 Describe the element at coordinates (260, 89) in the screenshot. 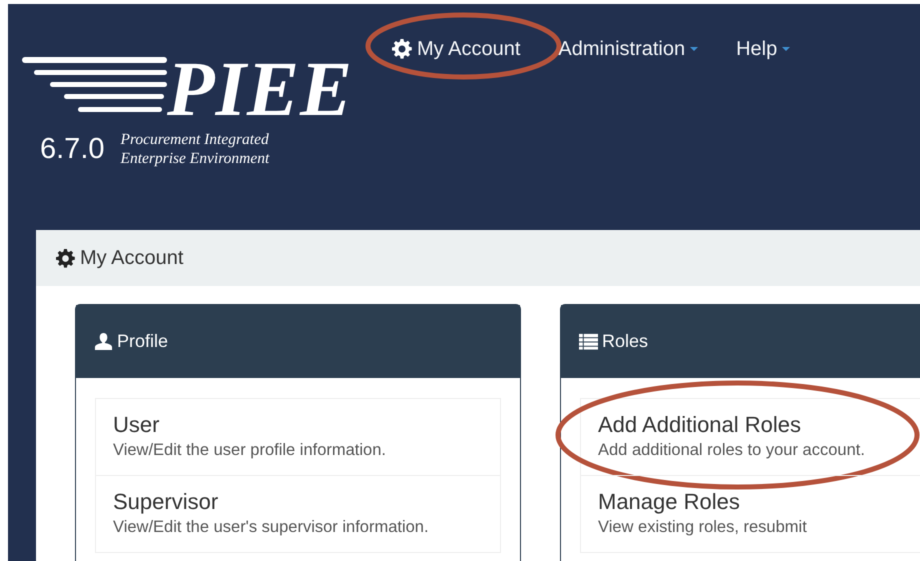

I see `logo-wordmark: PIEE` at that location.